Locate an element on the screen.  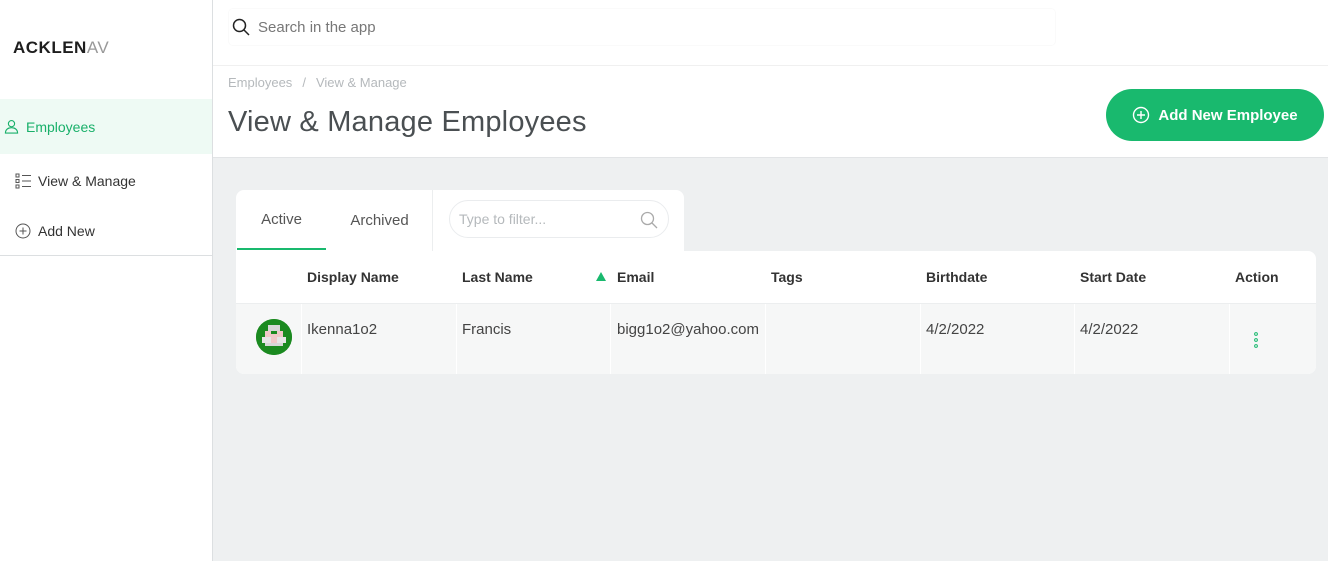
search-input is located at coordinates (638, 27).